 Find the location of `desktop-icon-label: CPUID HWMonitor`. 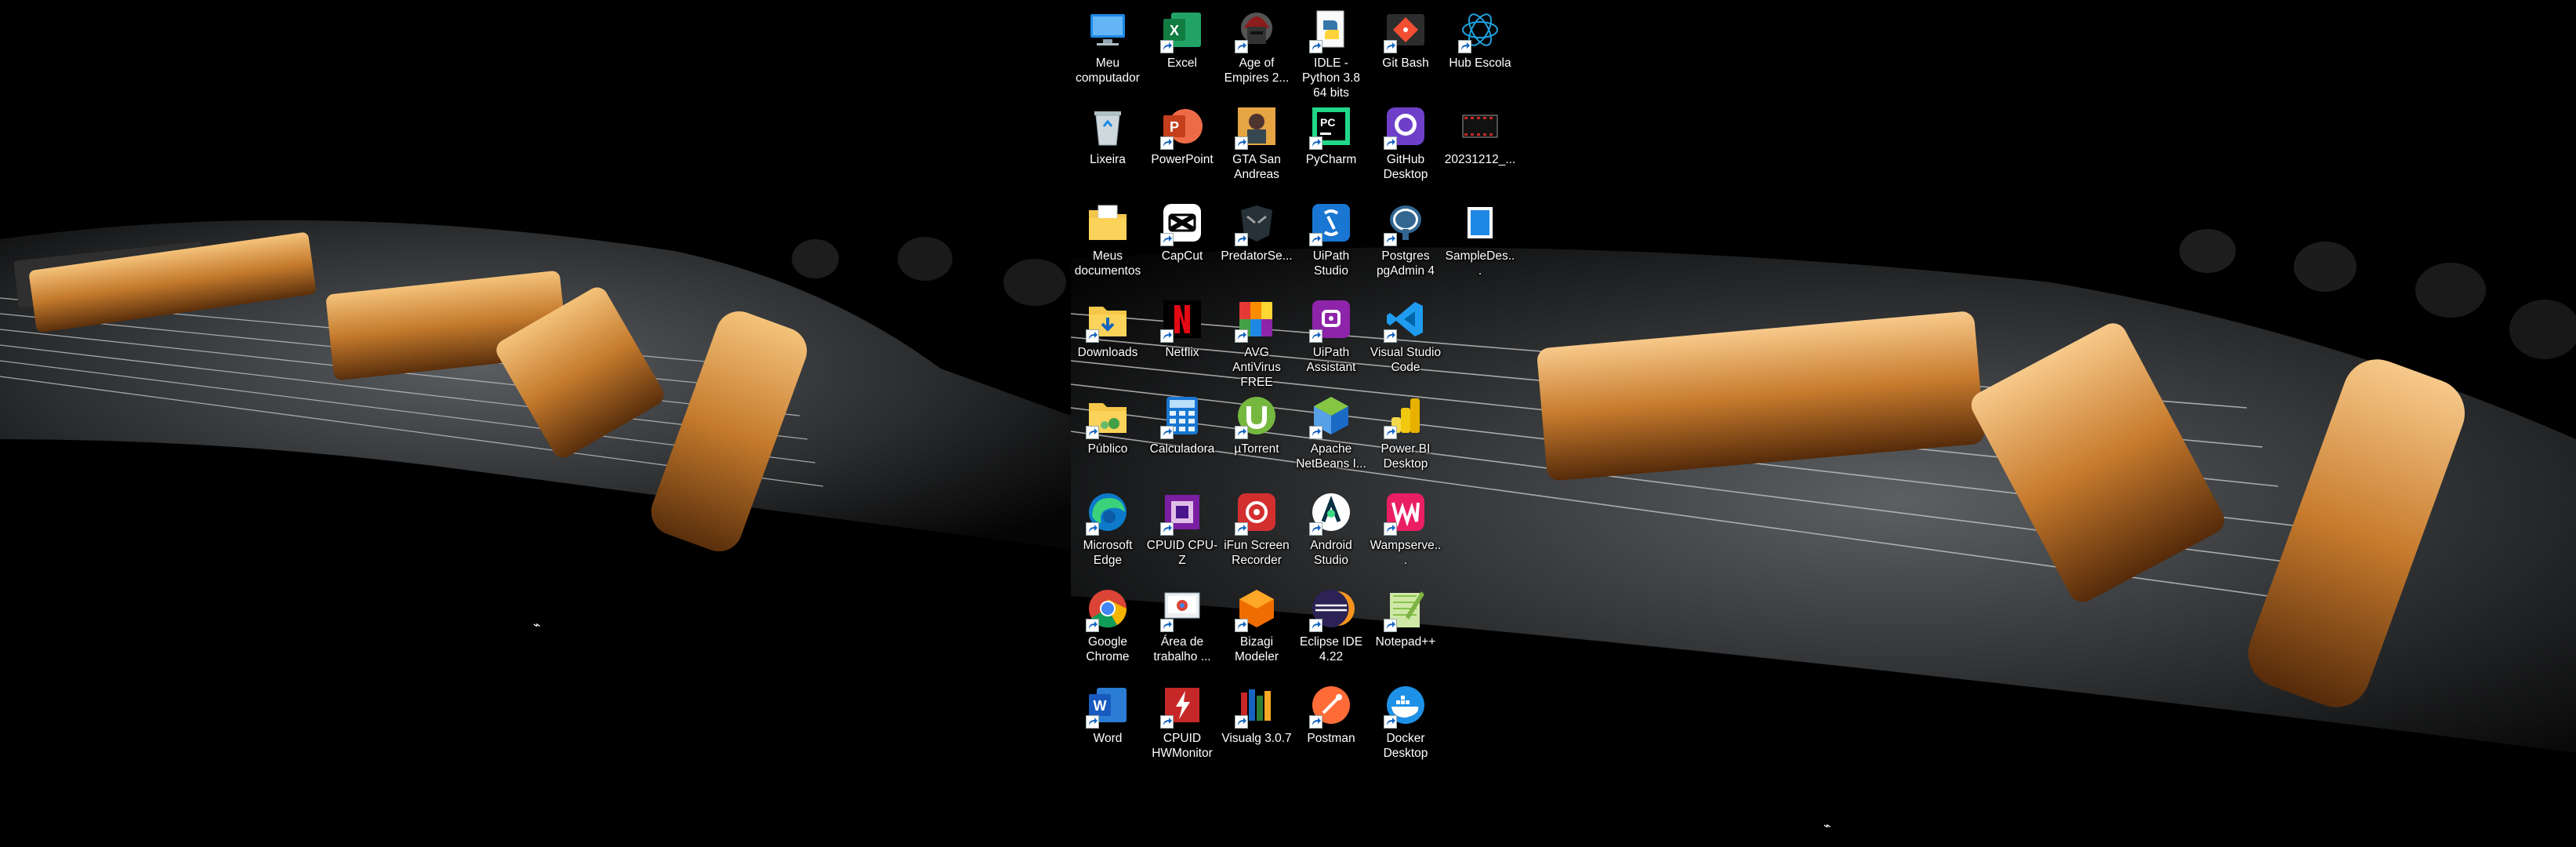

desktop-icon-label: CPUID HWMonitor is located at coordinates (1182, 746).